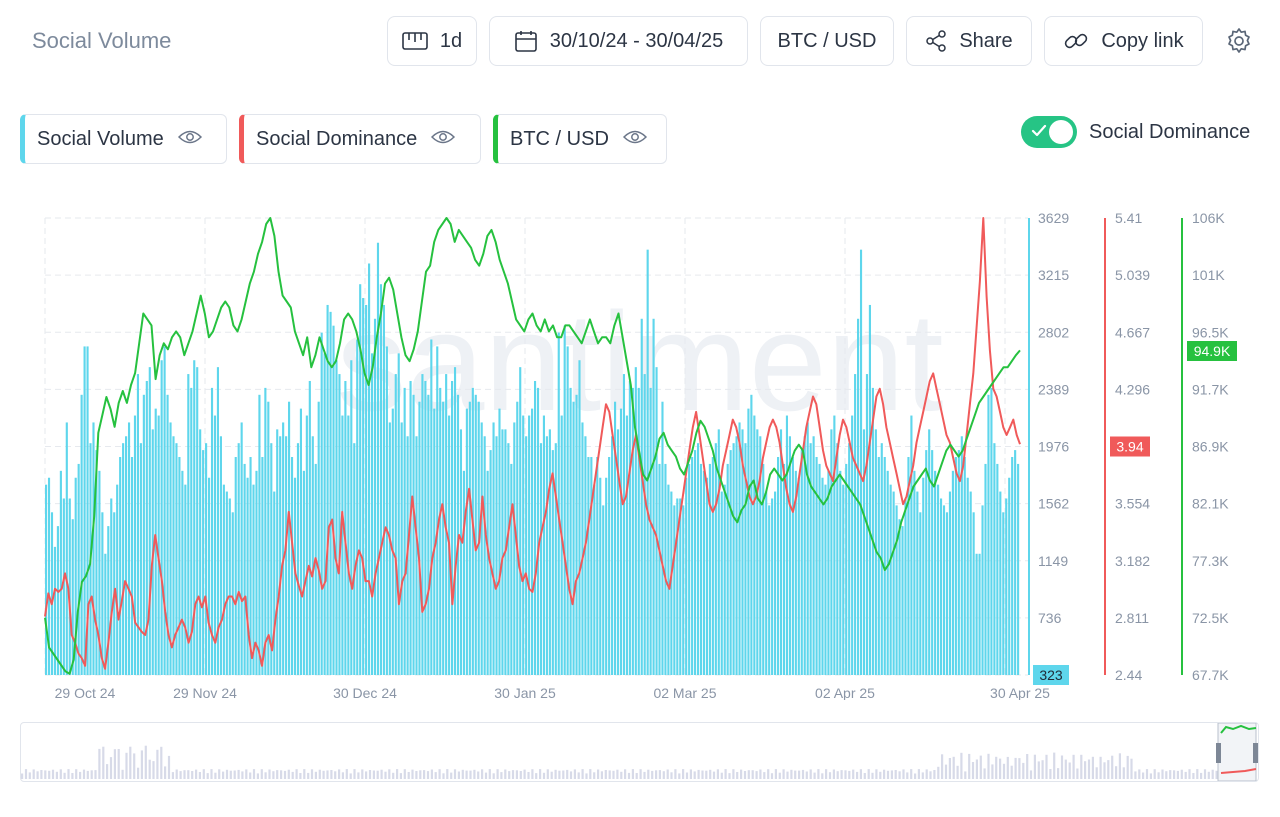  I want to click on gear-icon, so click(1239, 41).